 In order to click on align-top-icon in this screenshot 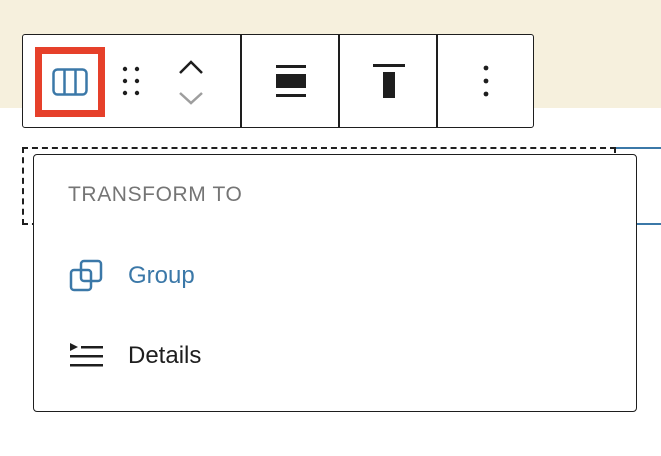, I will do `click(388, 81)`.